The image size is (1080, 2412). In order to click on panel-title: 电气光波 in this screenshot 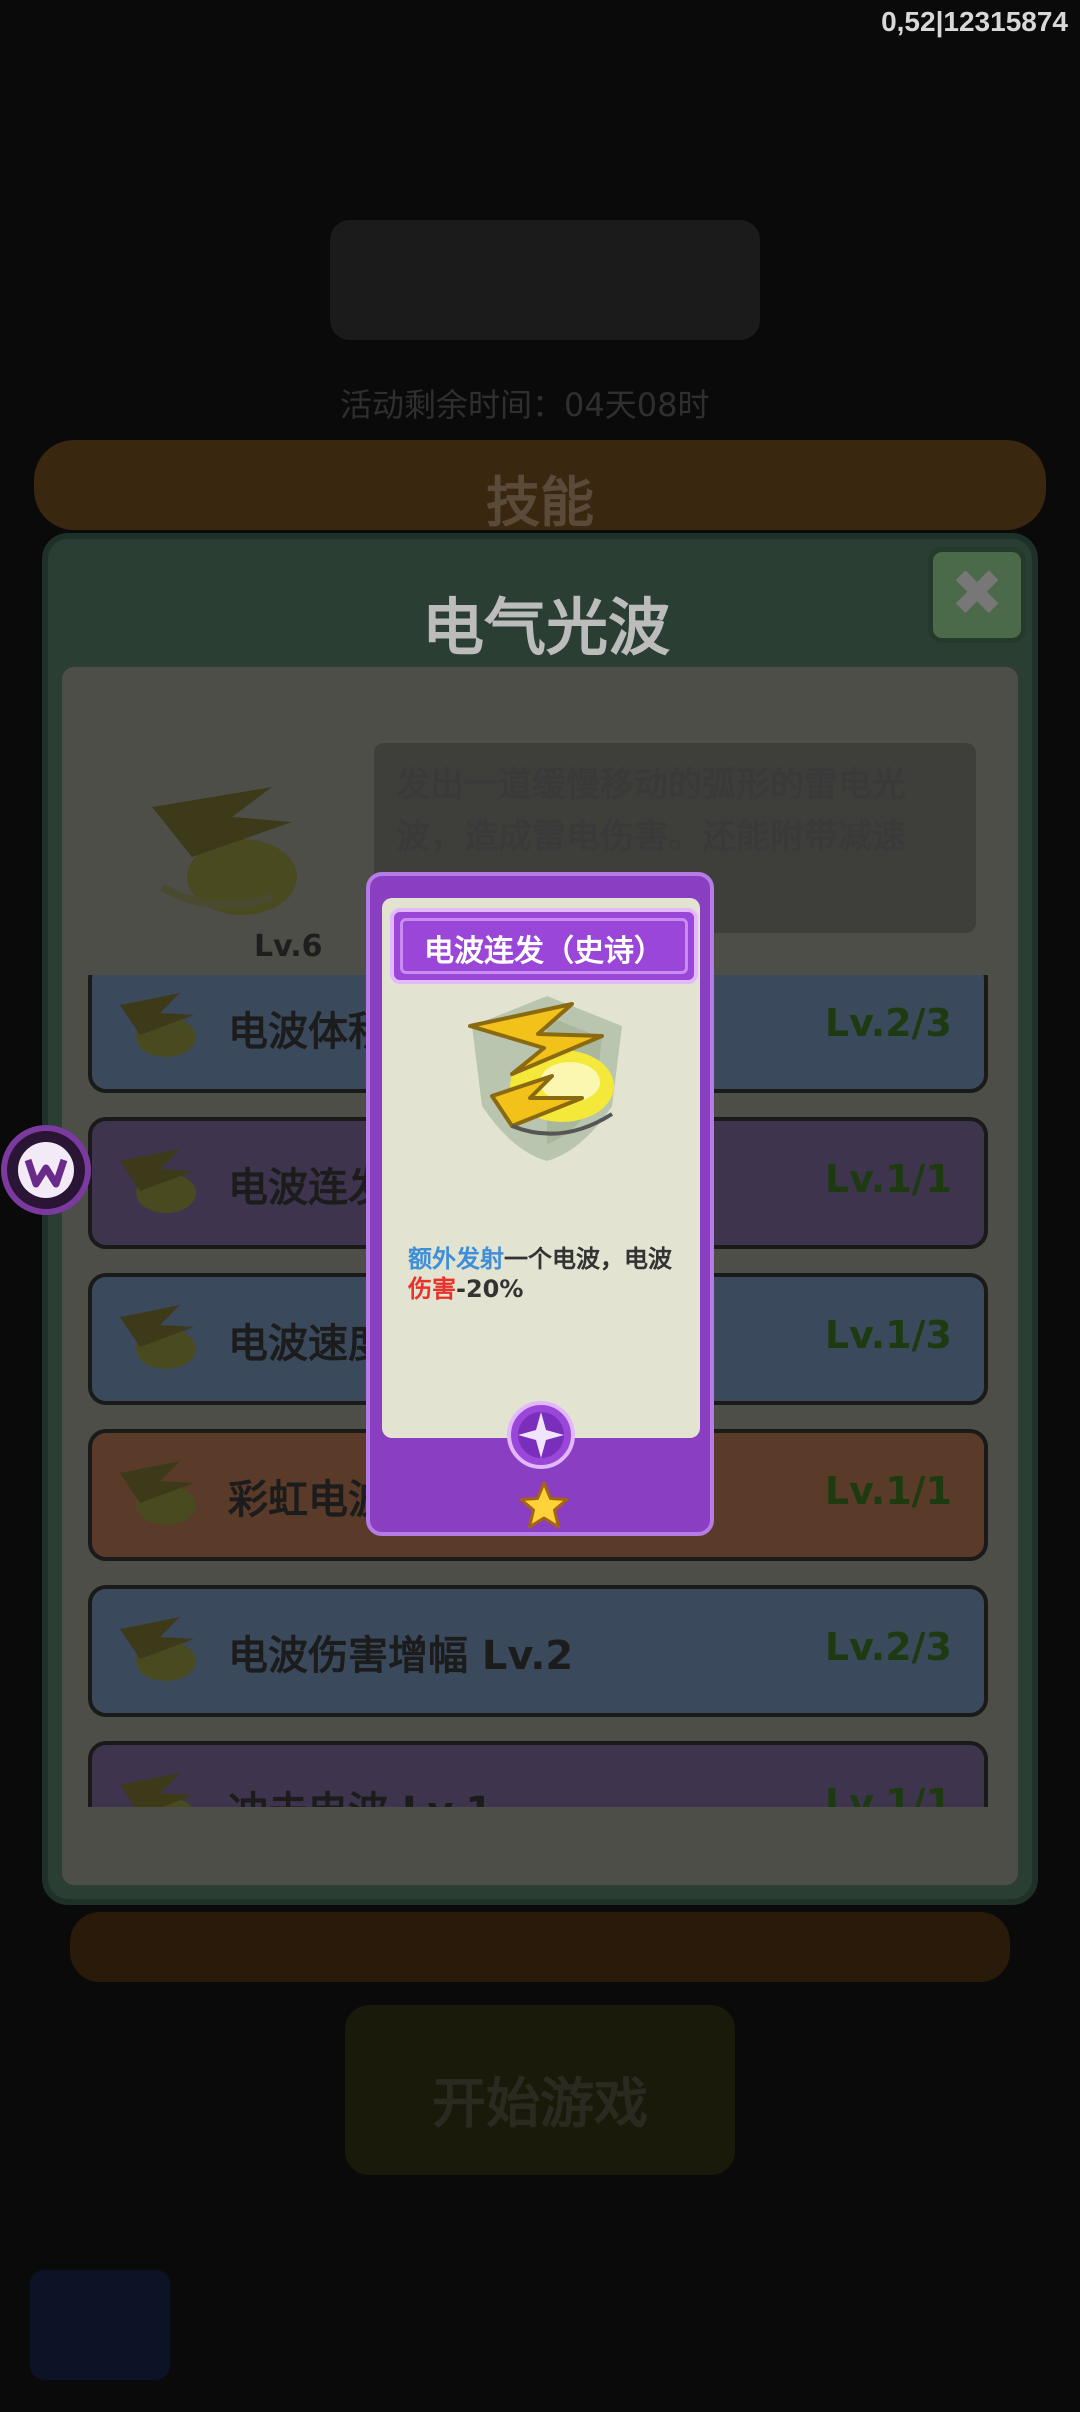, I will do `click(545, 627)`.